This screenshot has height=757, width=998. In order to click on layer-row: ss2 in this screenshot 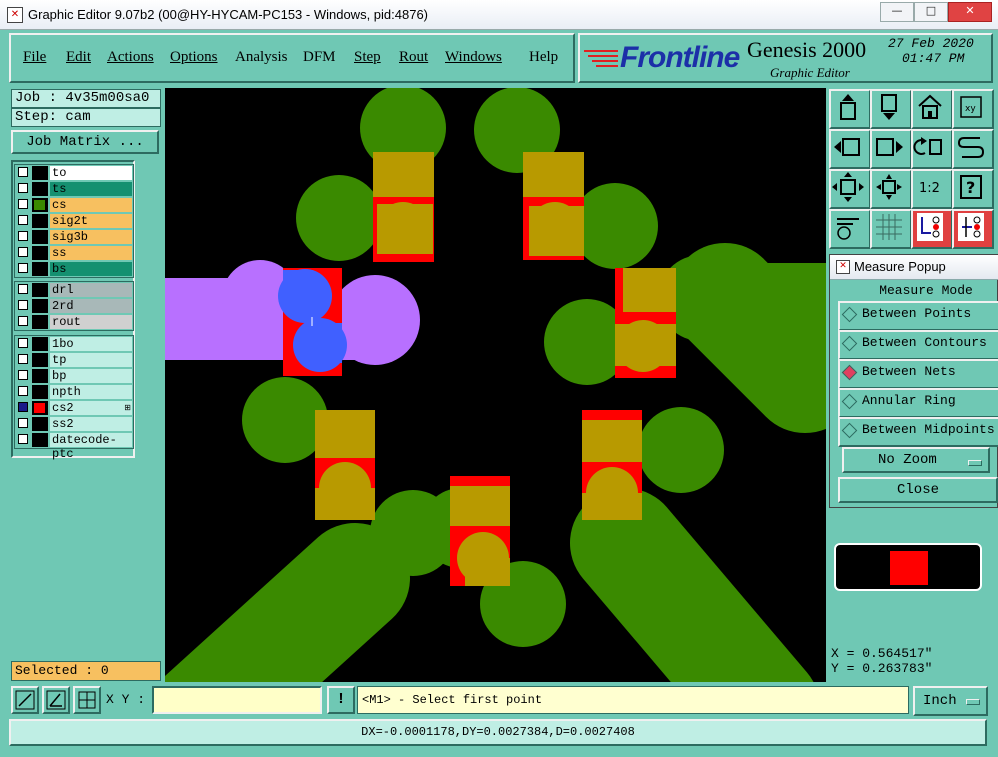, I will do `click(74, 424)`.